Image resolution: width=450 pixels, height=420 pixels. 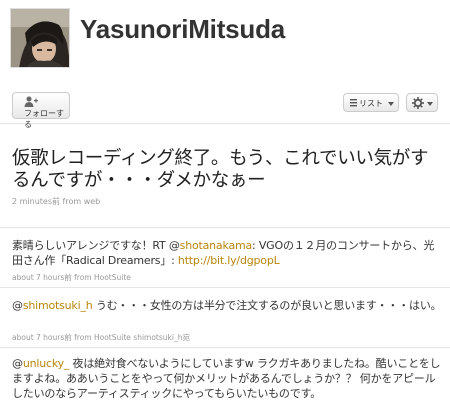 What do you see at coordinates (216, 245) in the screenshot?
I see `mention-link: shotanakama` at bounding box center [216, 245].